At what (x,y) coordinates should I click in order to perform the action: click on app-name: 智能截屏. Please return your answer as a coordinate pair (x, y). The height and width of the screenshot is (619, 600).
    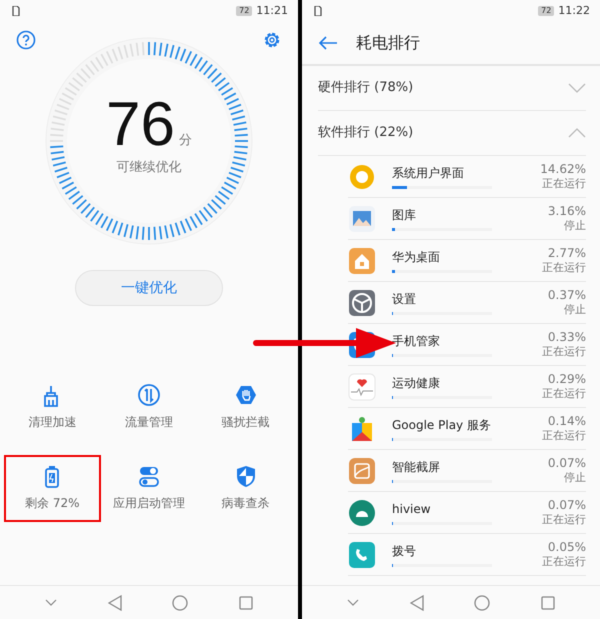
    Looking at the image, I should click on (416, 467).